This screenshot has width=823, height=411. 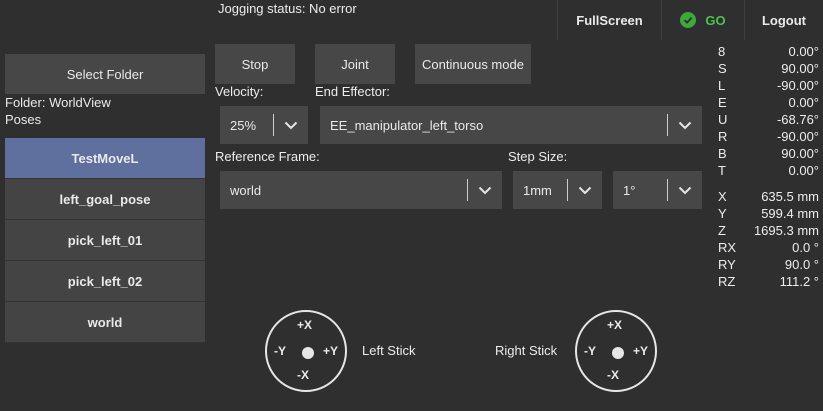 I want to click on pose-row: X 635.5 mm, so click(x=768, y=197).